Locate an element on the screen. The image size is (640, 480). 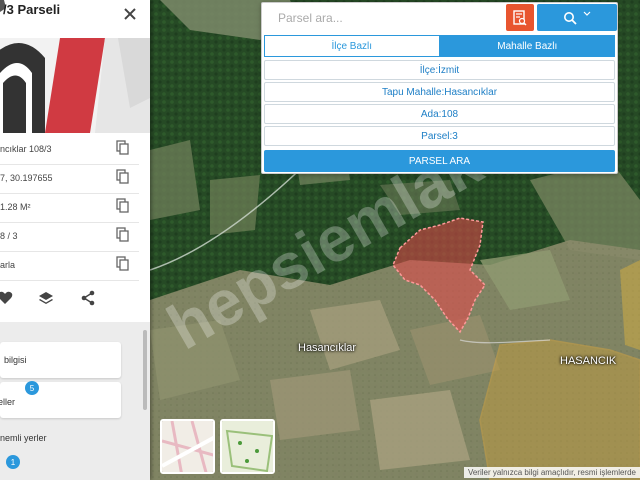
search-mode-tabs: İlçe Bazlı Mahalle Bazlı is located at coordinates (439, 46).